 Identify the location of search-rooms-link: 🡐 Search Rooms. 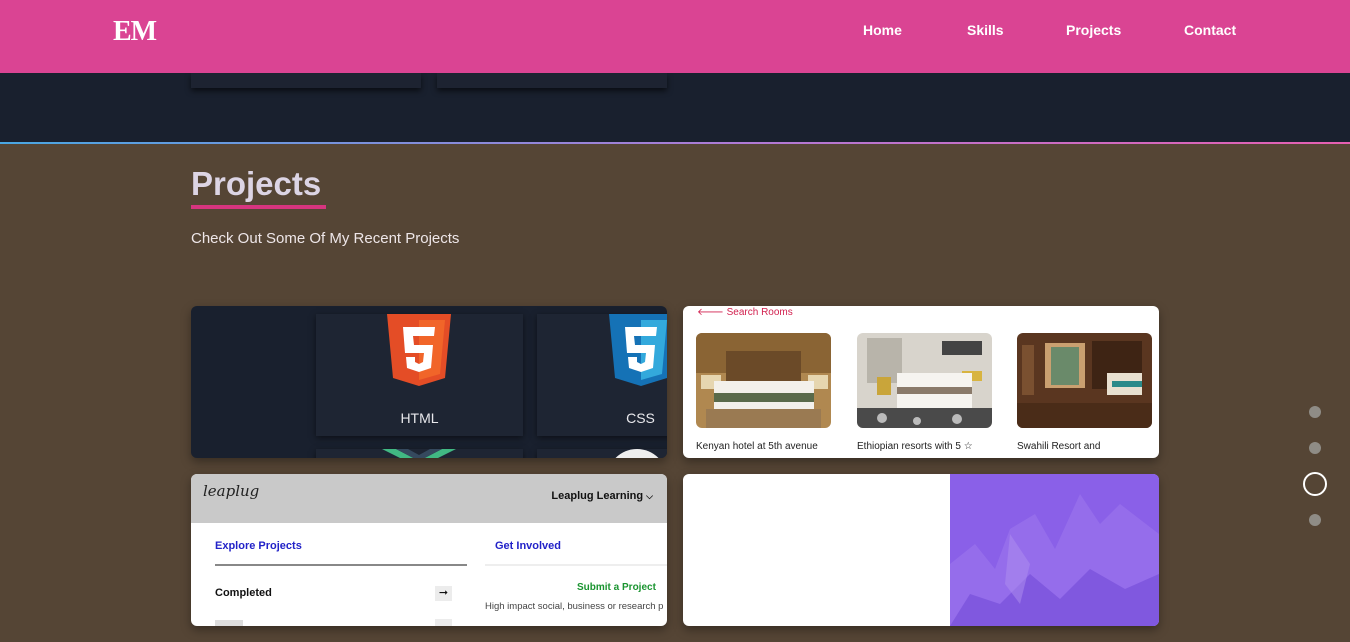
(745, 312).